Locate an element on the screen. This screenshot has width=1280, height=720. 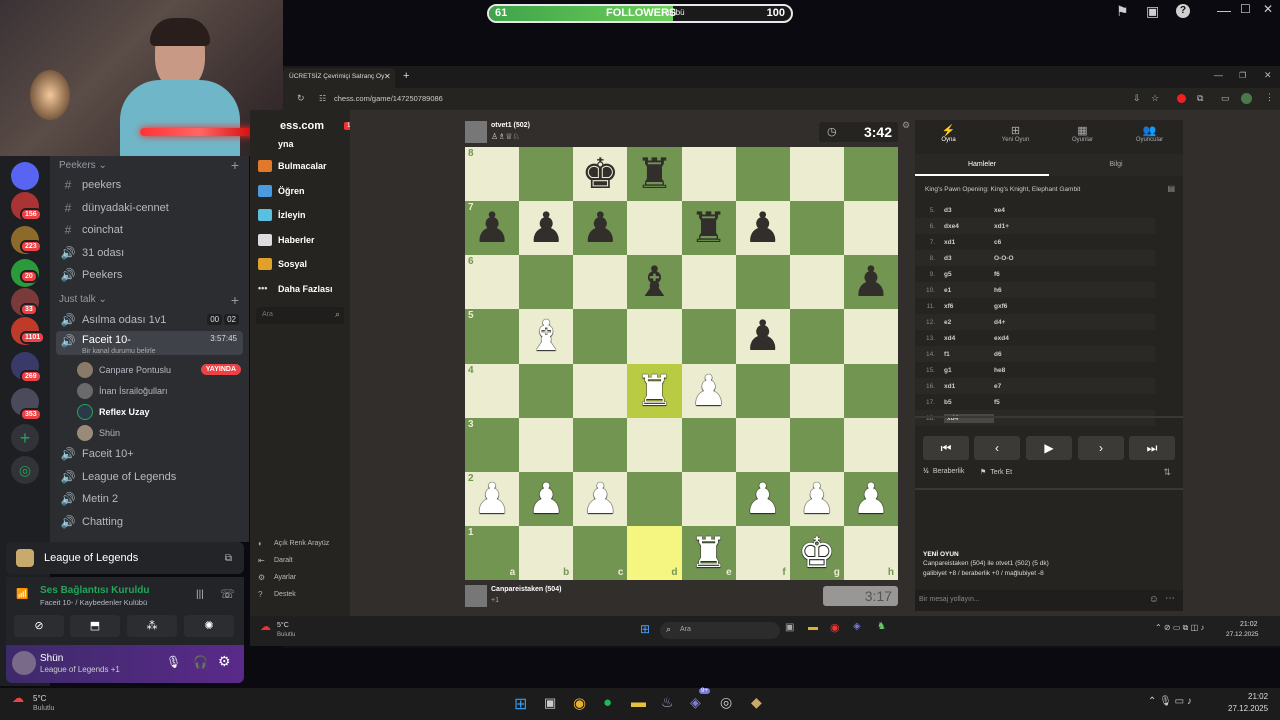
category-peekers: Peekers ⌄ + is located at coordinates (149, 165).